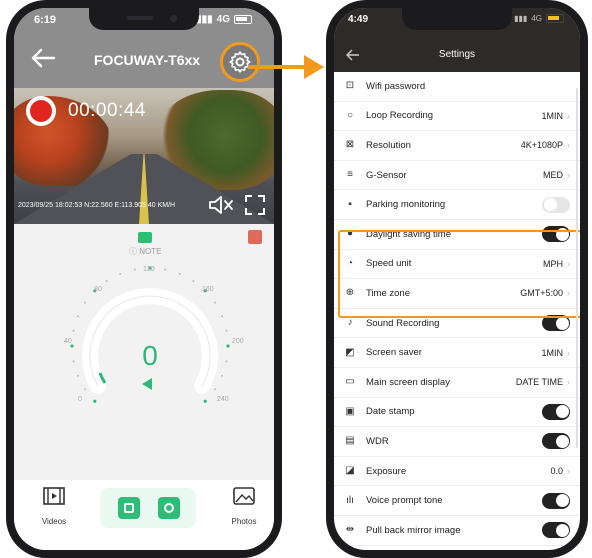 This screenshot has height=558, width=592. I want to click on speed-value: 0, so click(150, 355).